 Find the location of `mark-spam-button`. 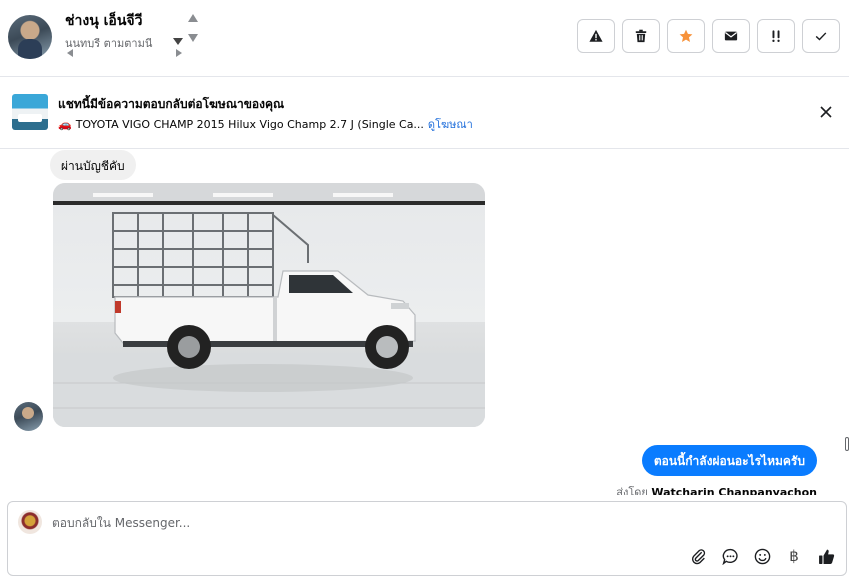

mark-spam-button is located at coordinates (596, 36).